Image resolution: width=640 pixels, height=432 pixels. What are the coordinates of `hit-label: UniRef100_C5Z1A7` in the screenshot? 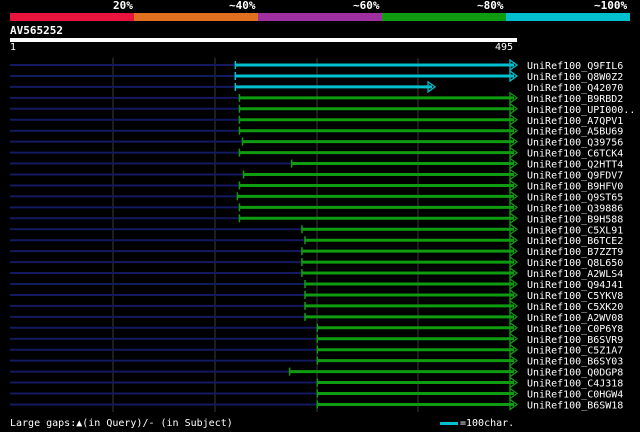 It's located at (575, 351).